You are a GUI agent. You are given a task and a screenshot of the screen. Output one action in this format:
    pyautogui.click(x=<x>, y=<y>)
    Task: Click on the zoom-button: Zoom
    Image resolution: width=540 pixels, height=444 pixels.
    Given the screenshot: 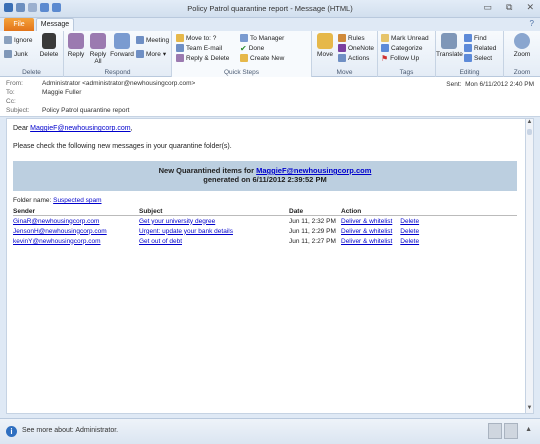 What is the action you would take?
    pyautogui.click(x=522, y=45)
    